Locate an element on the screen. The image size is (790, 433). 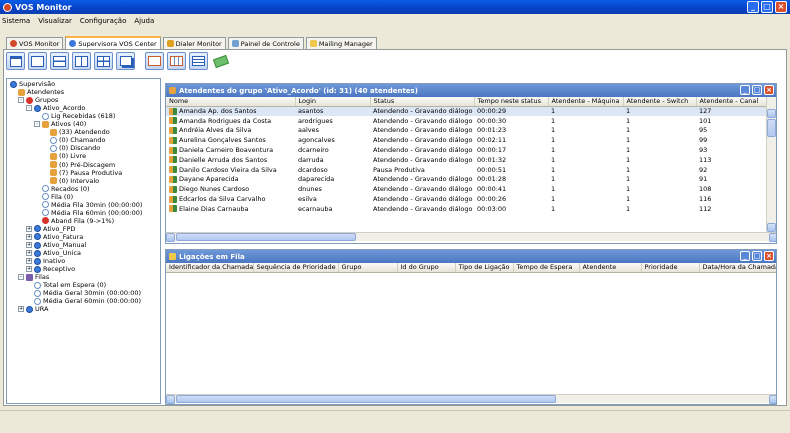
queue-horizontal-scrollbar is located at coordinates (471, 399).